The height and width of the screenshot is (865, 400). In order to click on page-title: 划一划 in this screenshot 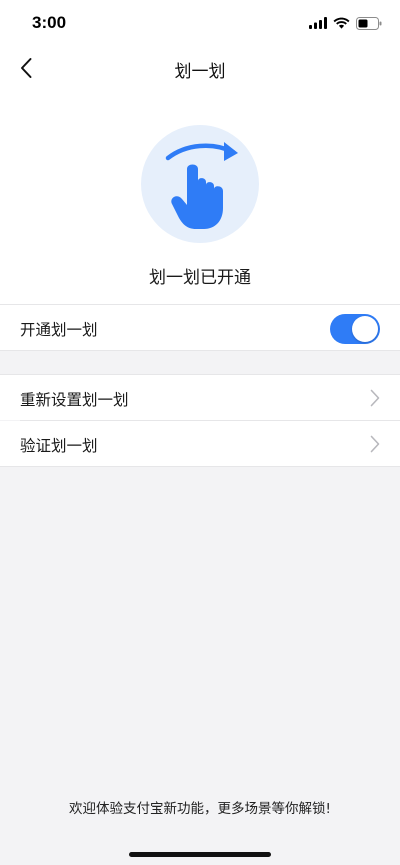, I will do `click(200, 72)`.